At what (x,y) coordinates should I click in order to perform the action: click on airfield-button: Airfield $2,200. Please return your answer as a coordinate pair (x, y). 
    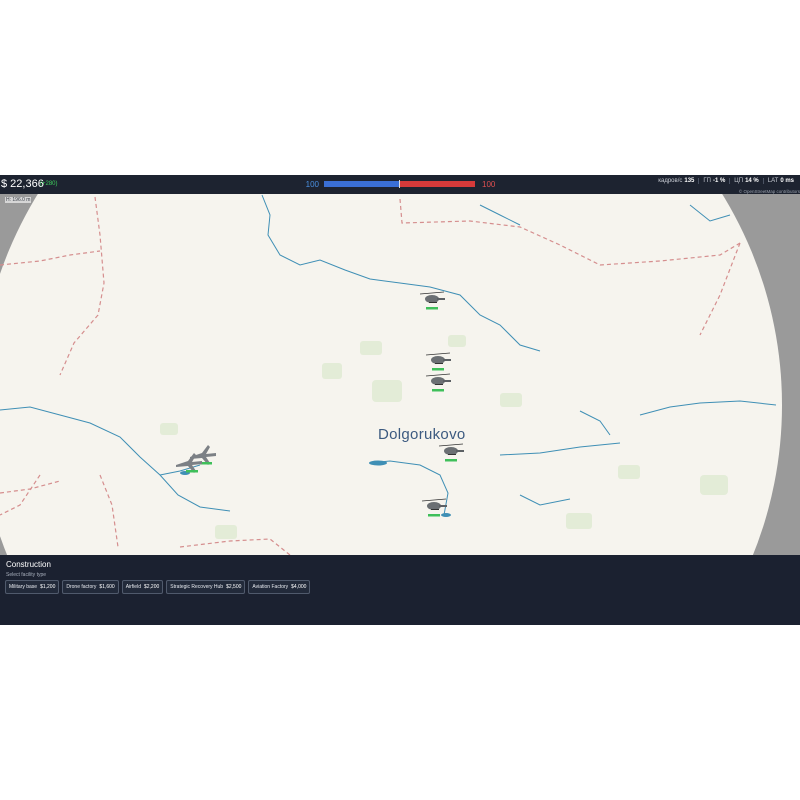
    Looking at the image, I should click on (142, 587).